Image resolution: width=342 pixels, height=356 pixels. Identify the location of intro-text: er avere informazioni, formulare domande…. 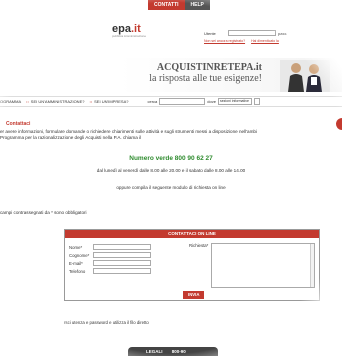
(171, 135).